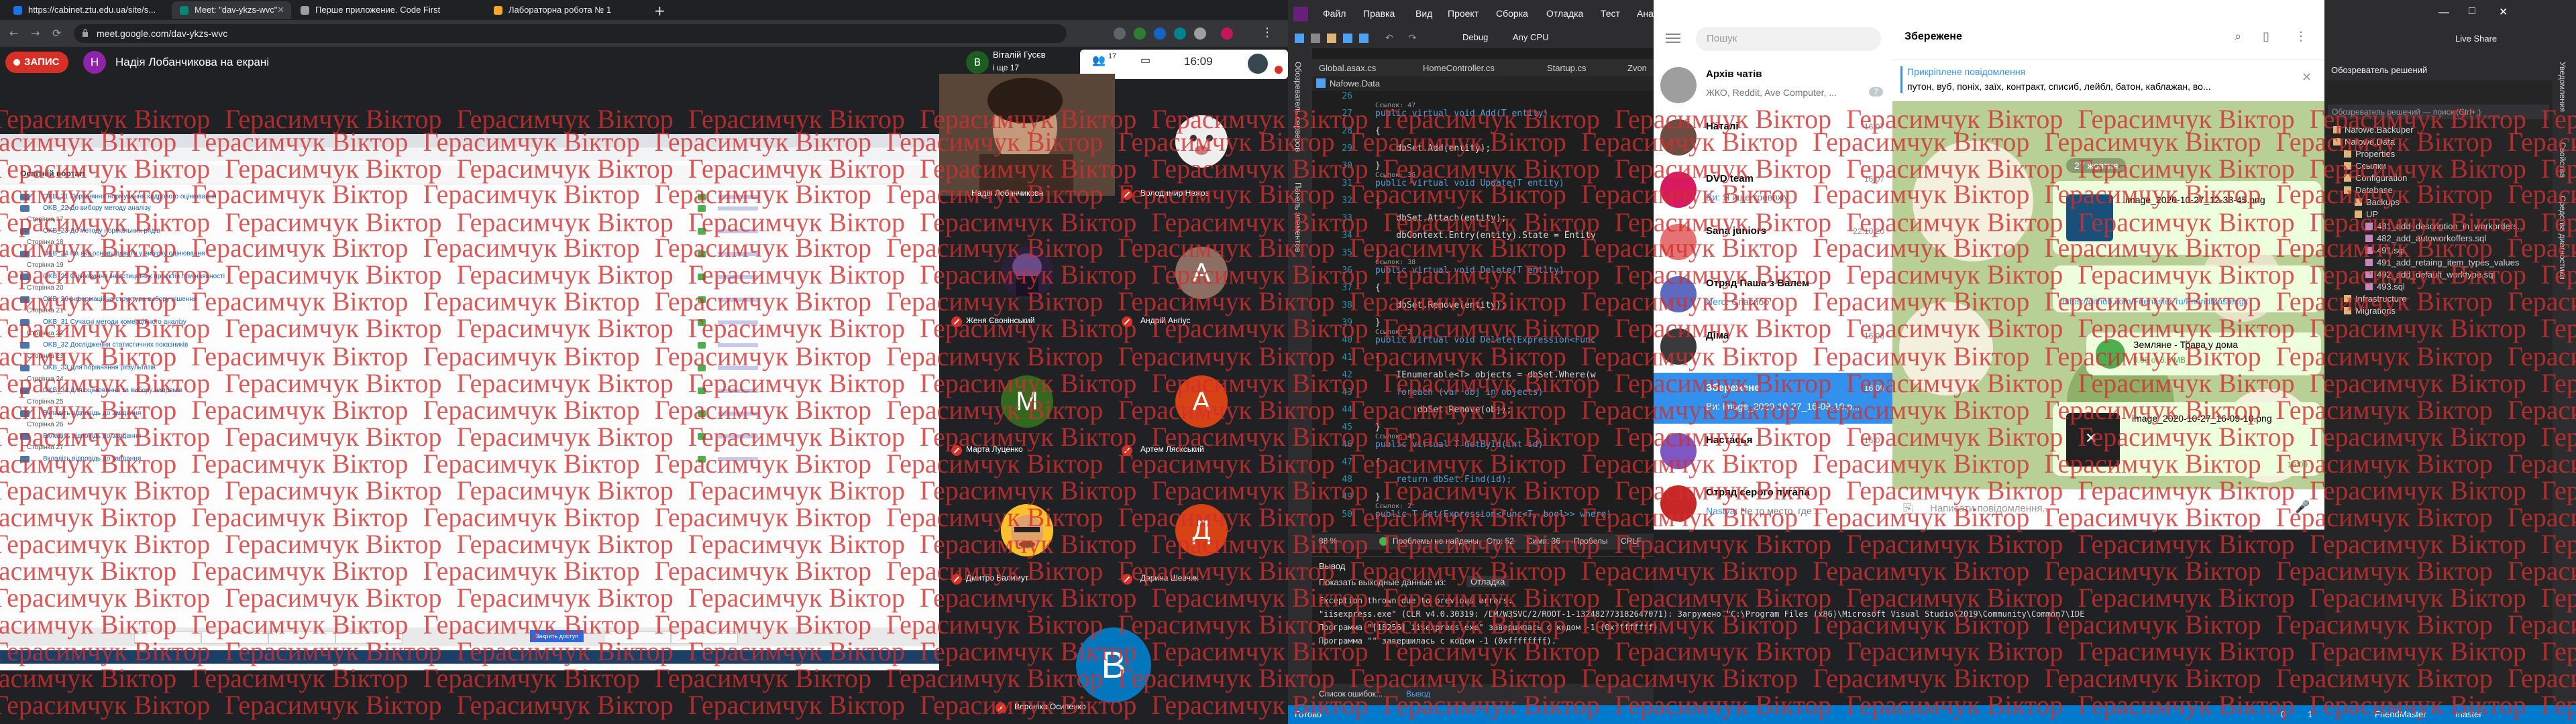 The height and width of the screenshot is (724, 2576). What do you see at coordinates (1673, 38) in the screenshot?
I see `hamburger-menu-icon` at bounding box center [1673, 38].